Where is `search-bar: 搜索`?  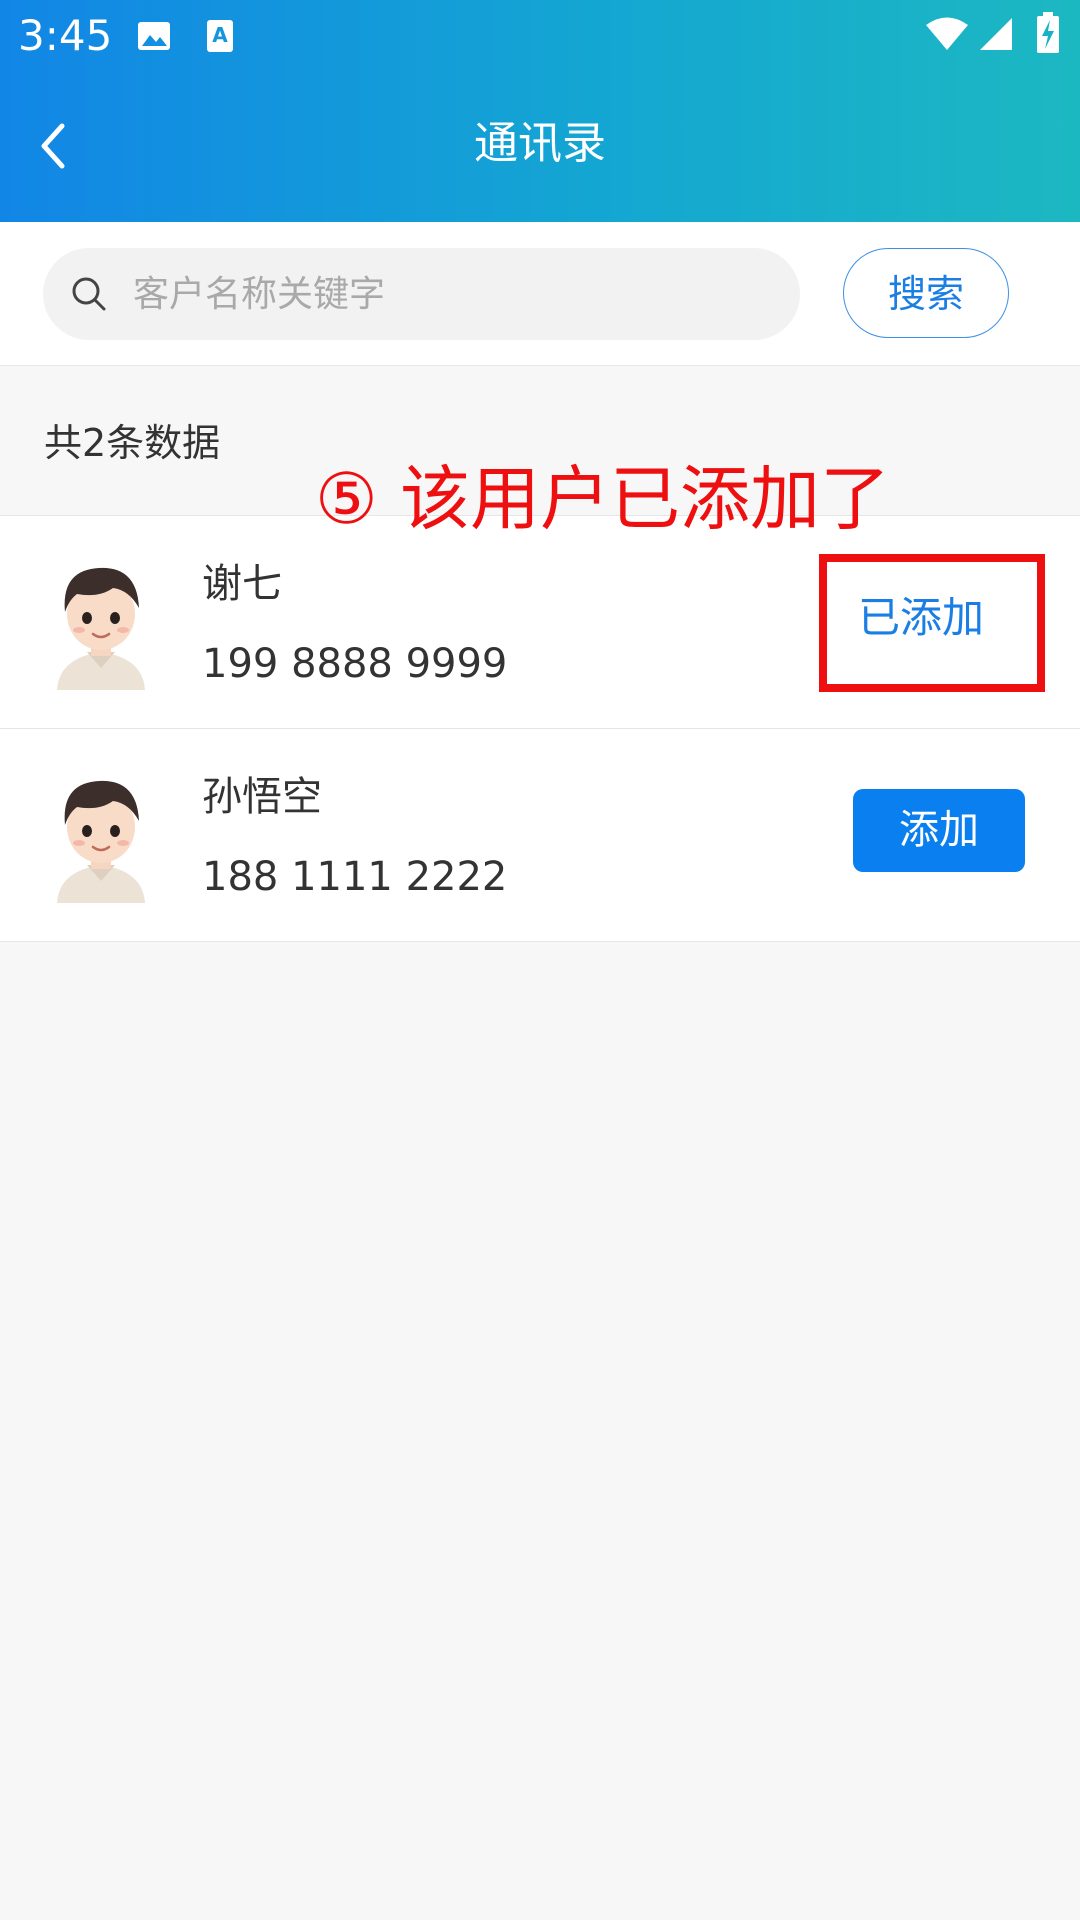
search-bar: 搜索 is located at coordinates (540, 294).